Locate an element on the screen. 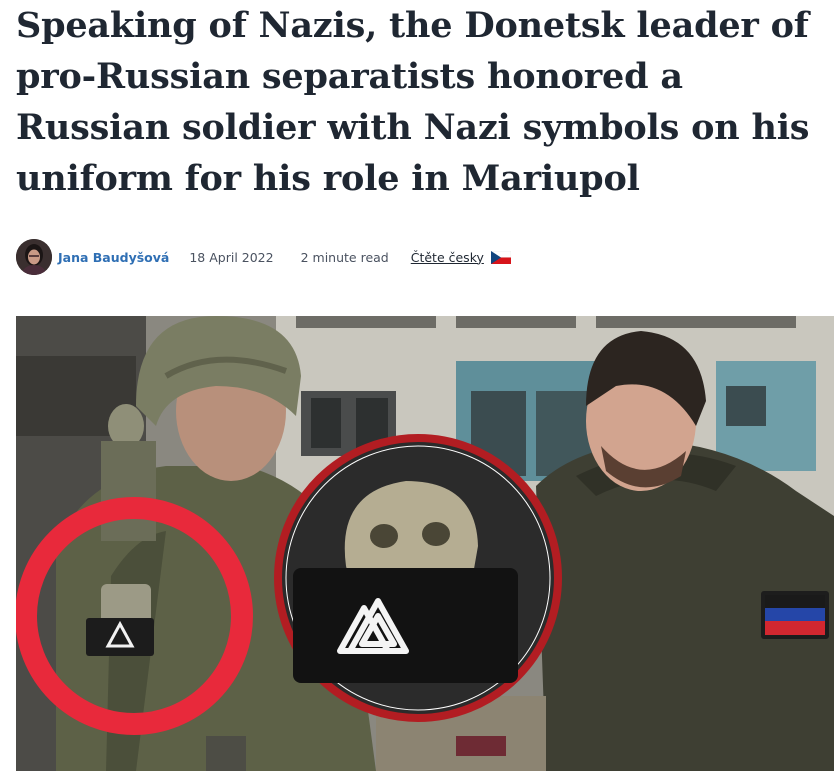 The height and width of the screenshot is (779, 837). read-time: 2 minute read is located at coordinates (344, 257).